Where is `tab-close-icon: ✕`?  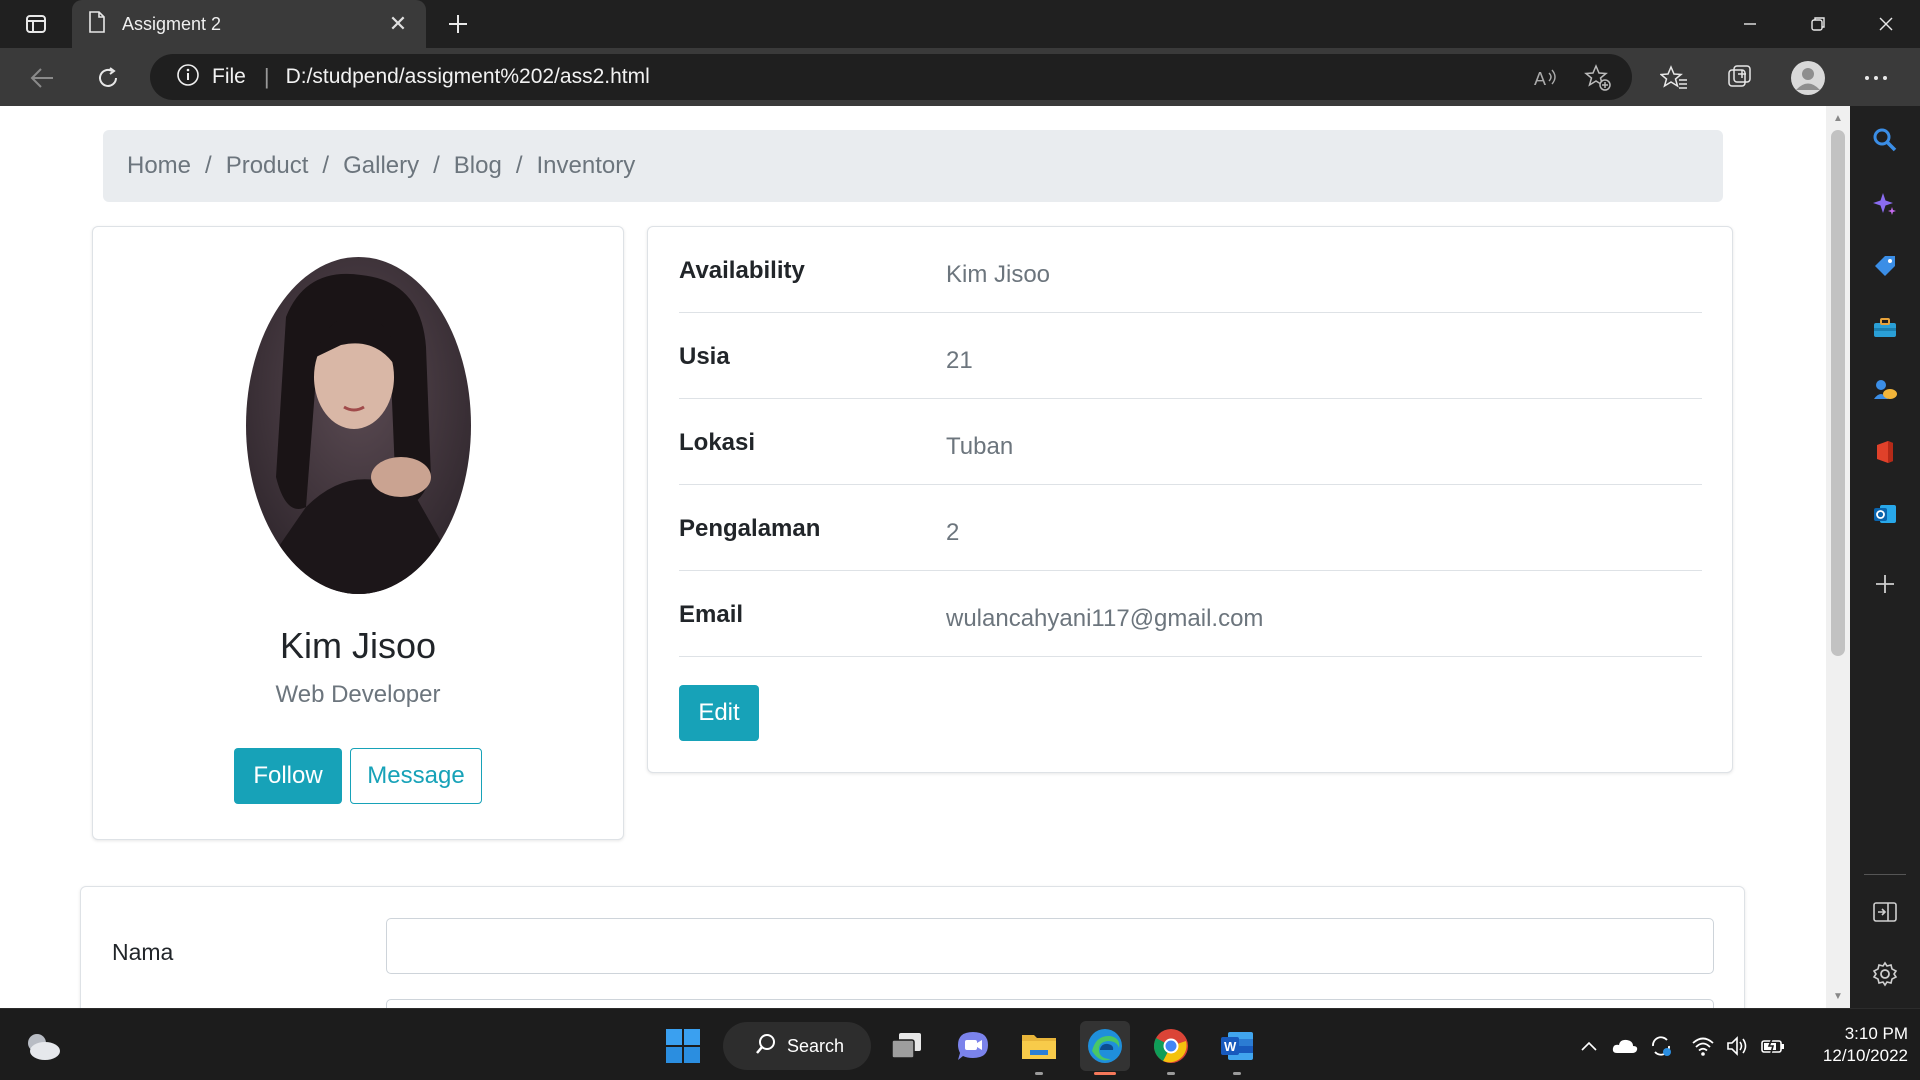 tab-close-icon: ✕ is located at coordinates (398, 24).